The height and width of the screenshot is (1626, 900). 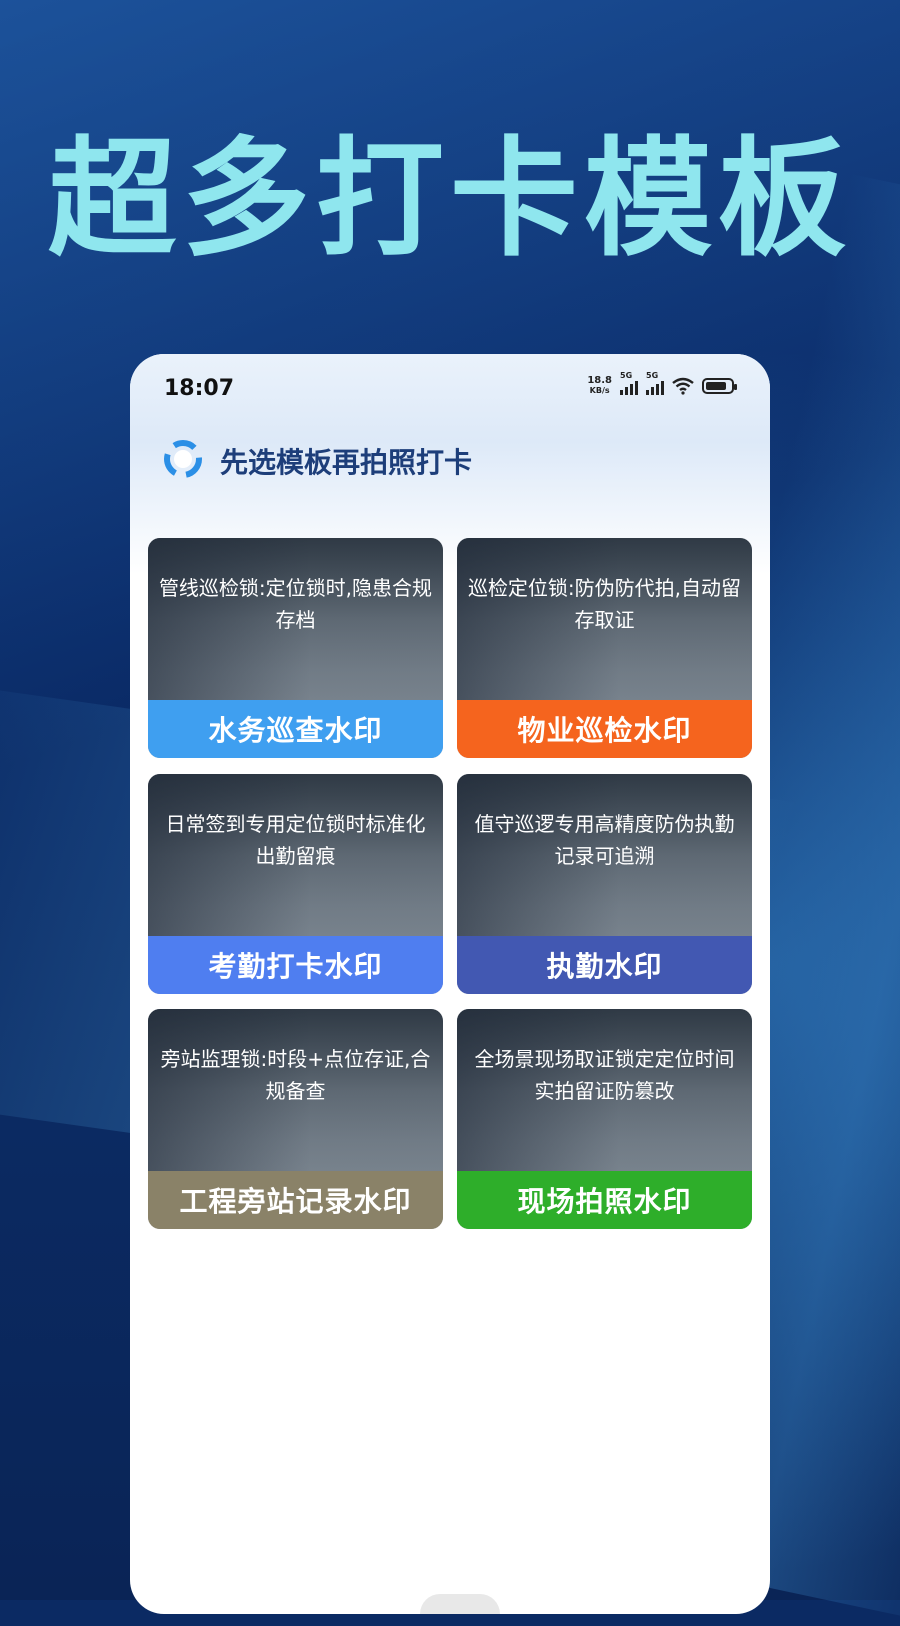 I want to click on card-description: 管线巡检锁:定位锁时,隐患合规存档, so click(x=295, y=604).